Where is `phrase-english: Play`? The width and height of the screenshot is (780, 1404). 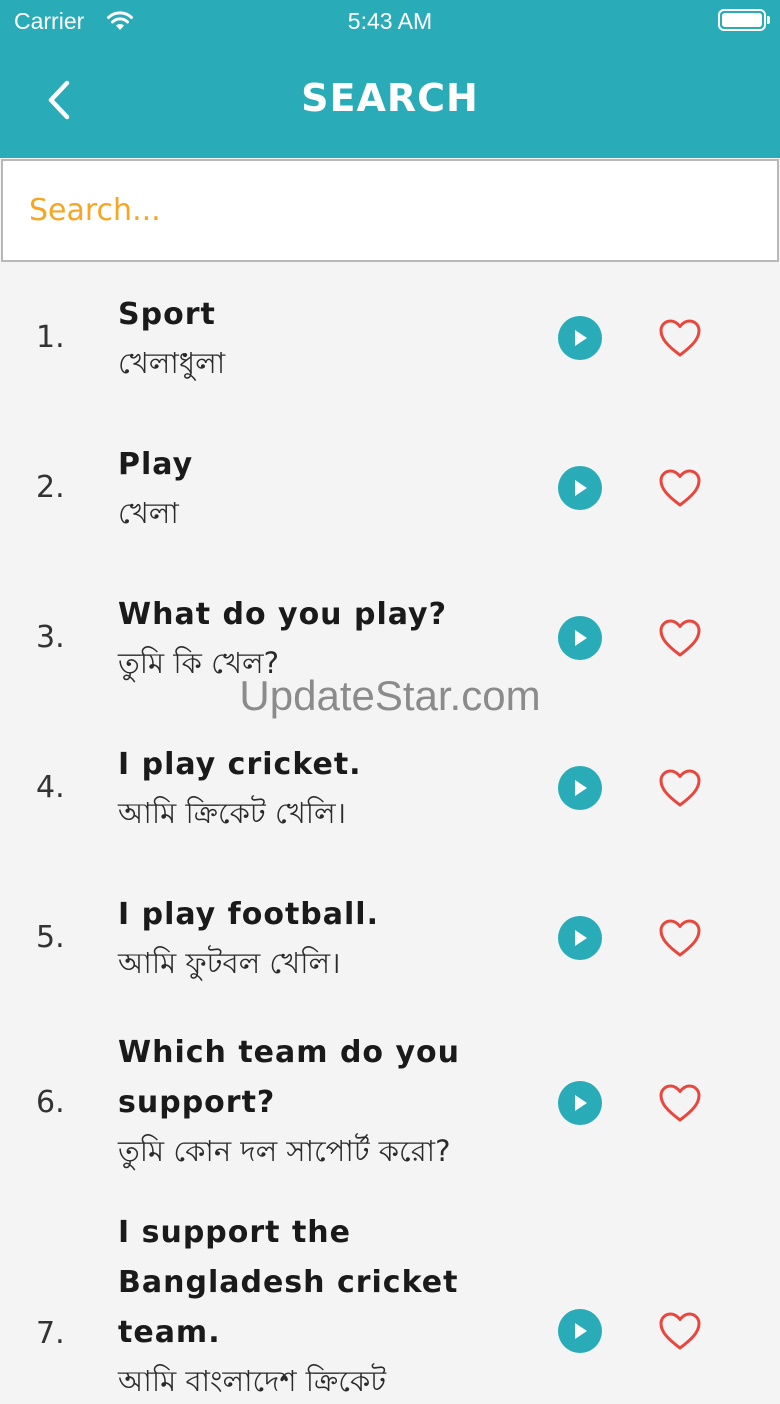
phrase-english: Play is located at coordinates (156, 464).